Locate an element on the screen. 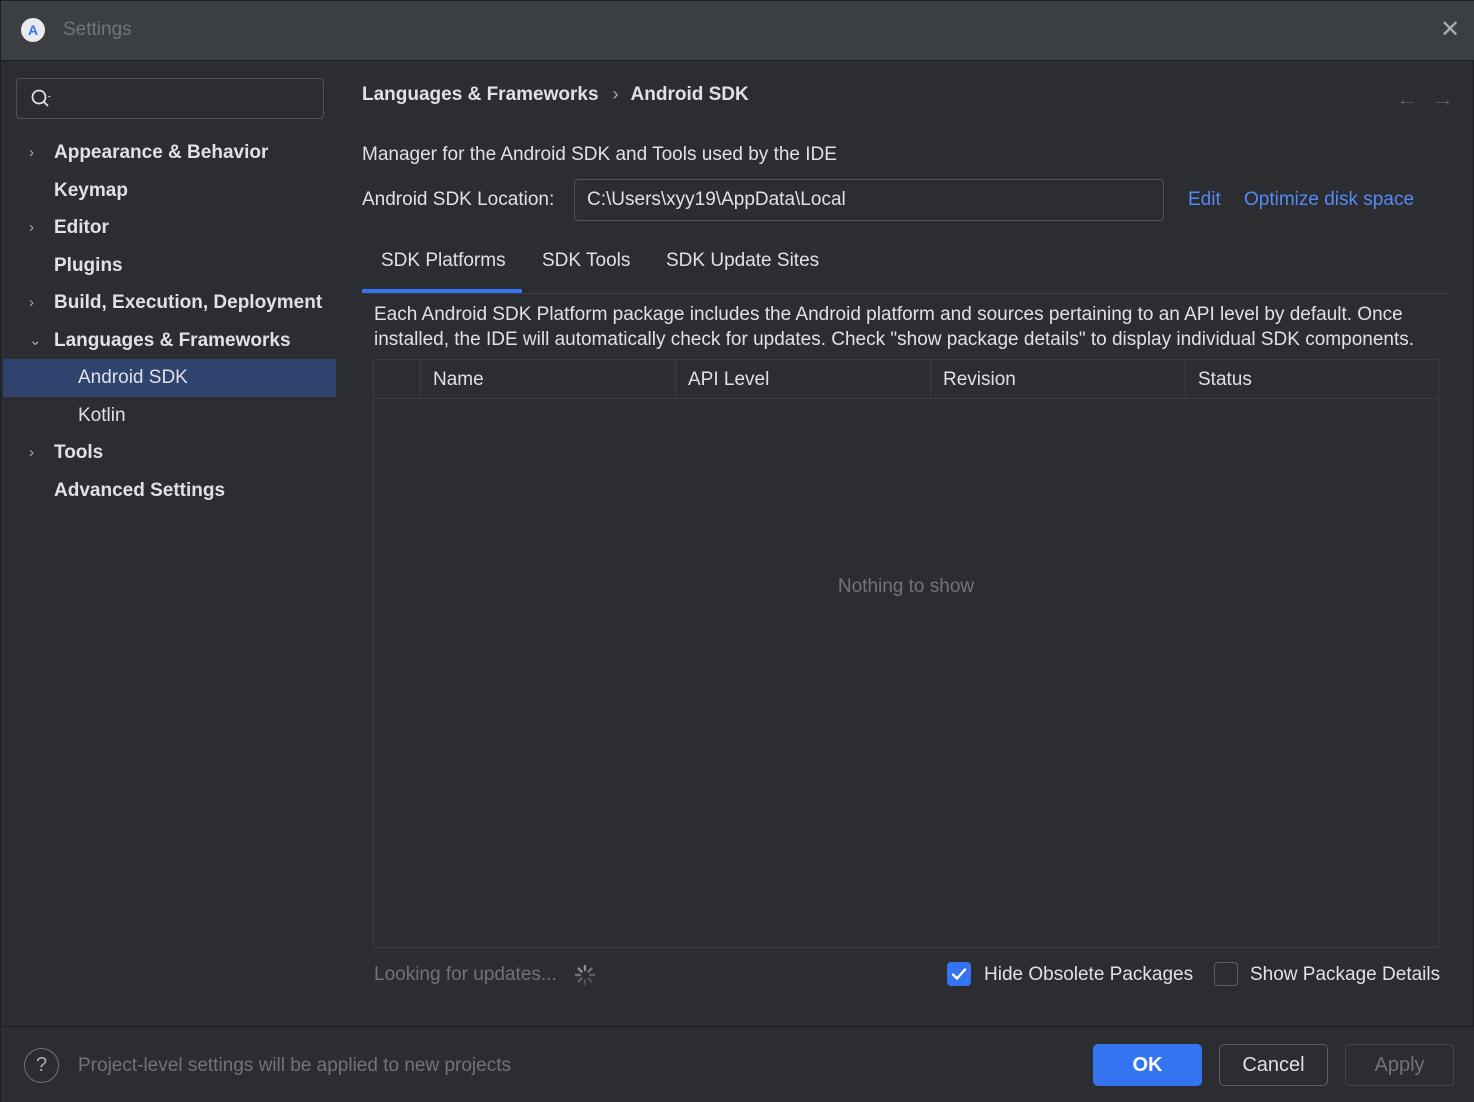  apply-button: Apply is located at coordinates (1399, 1065).